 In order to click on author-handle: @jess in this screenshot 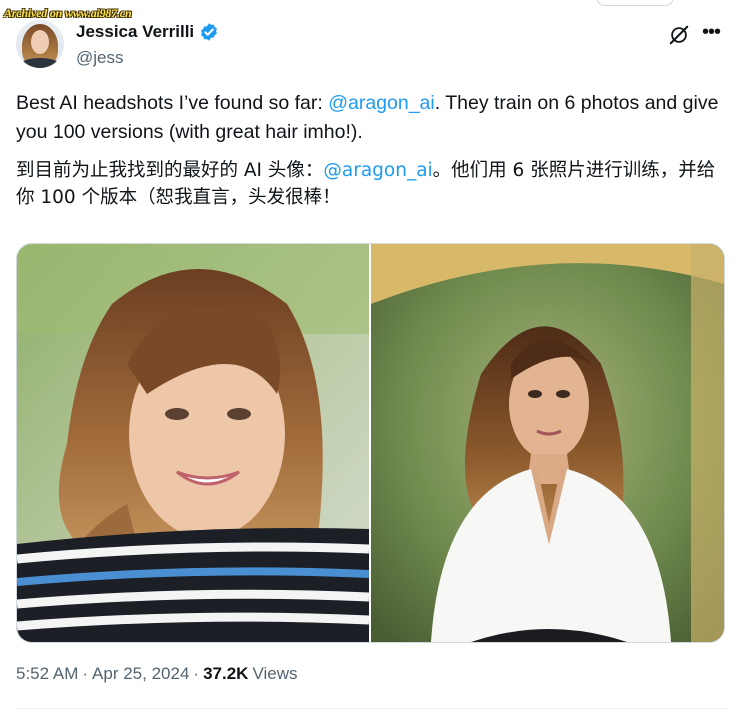, I will do `click(100, 58)`.